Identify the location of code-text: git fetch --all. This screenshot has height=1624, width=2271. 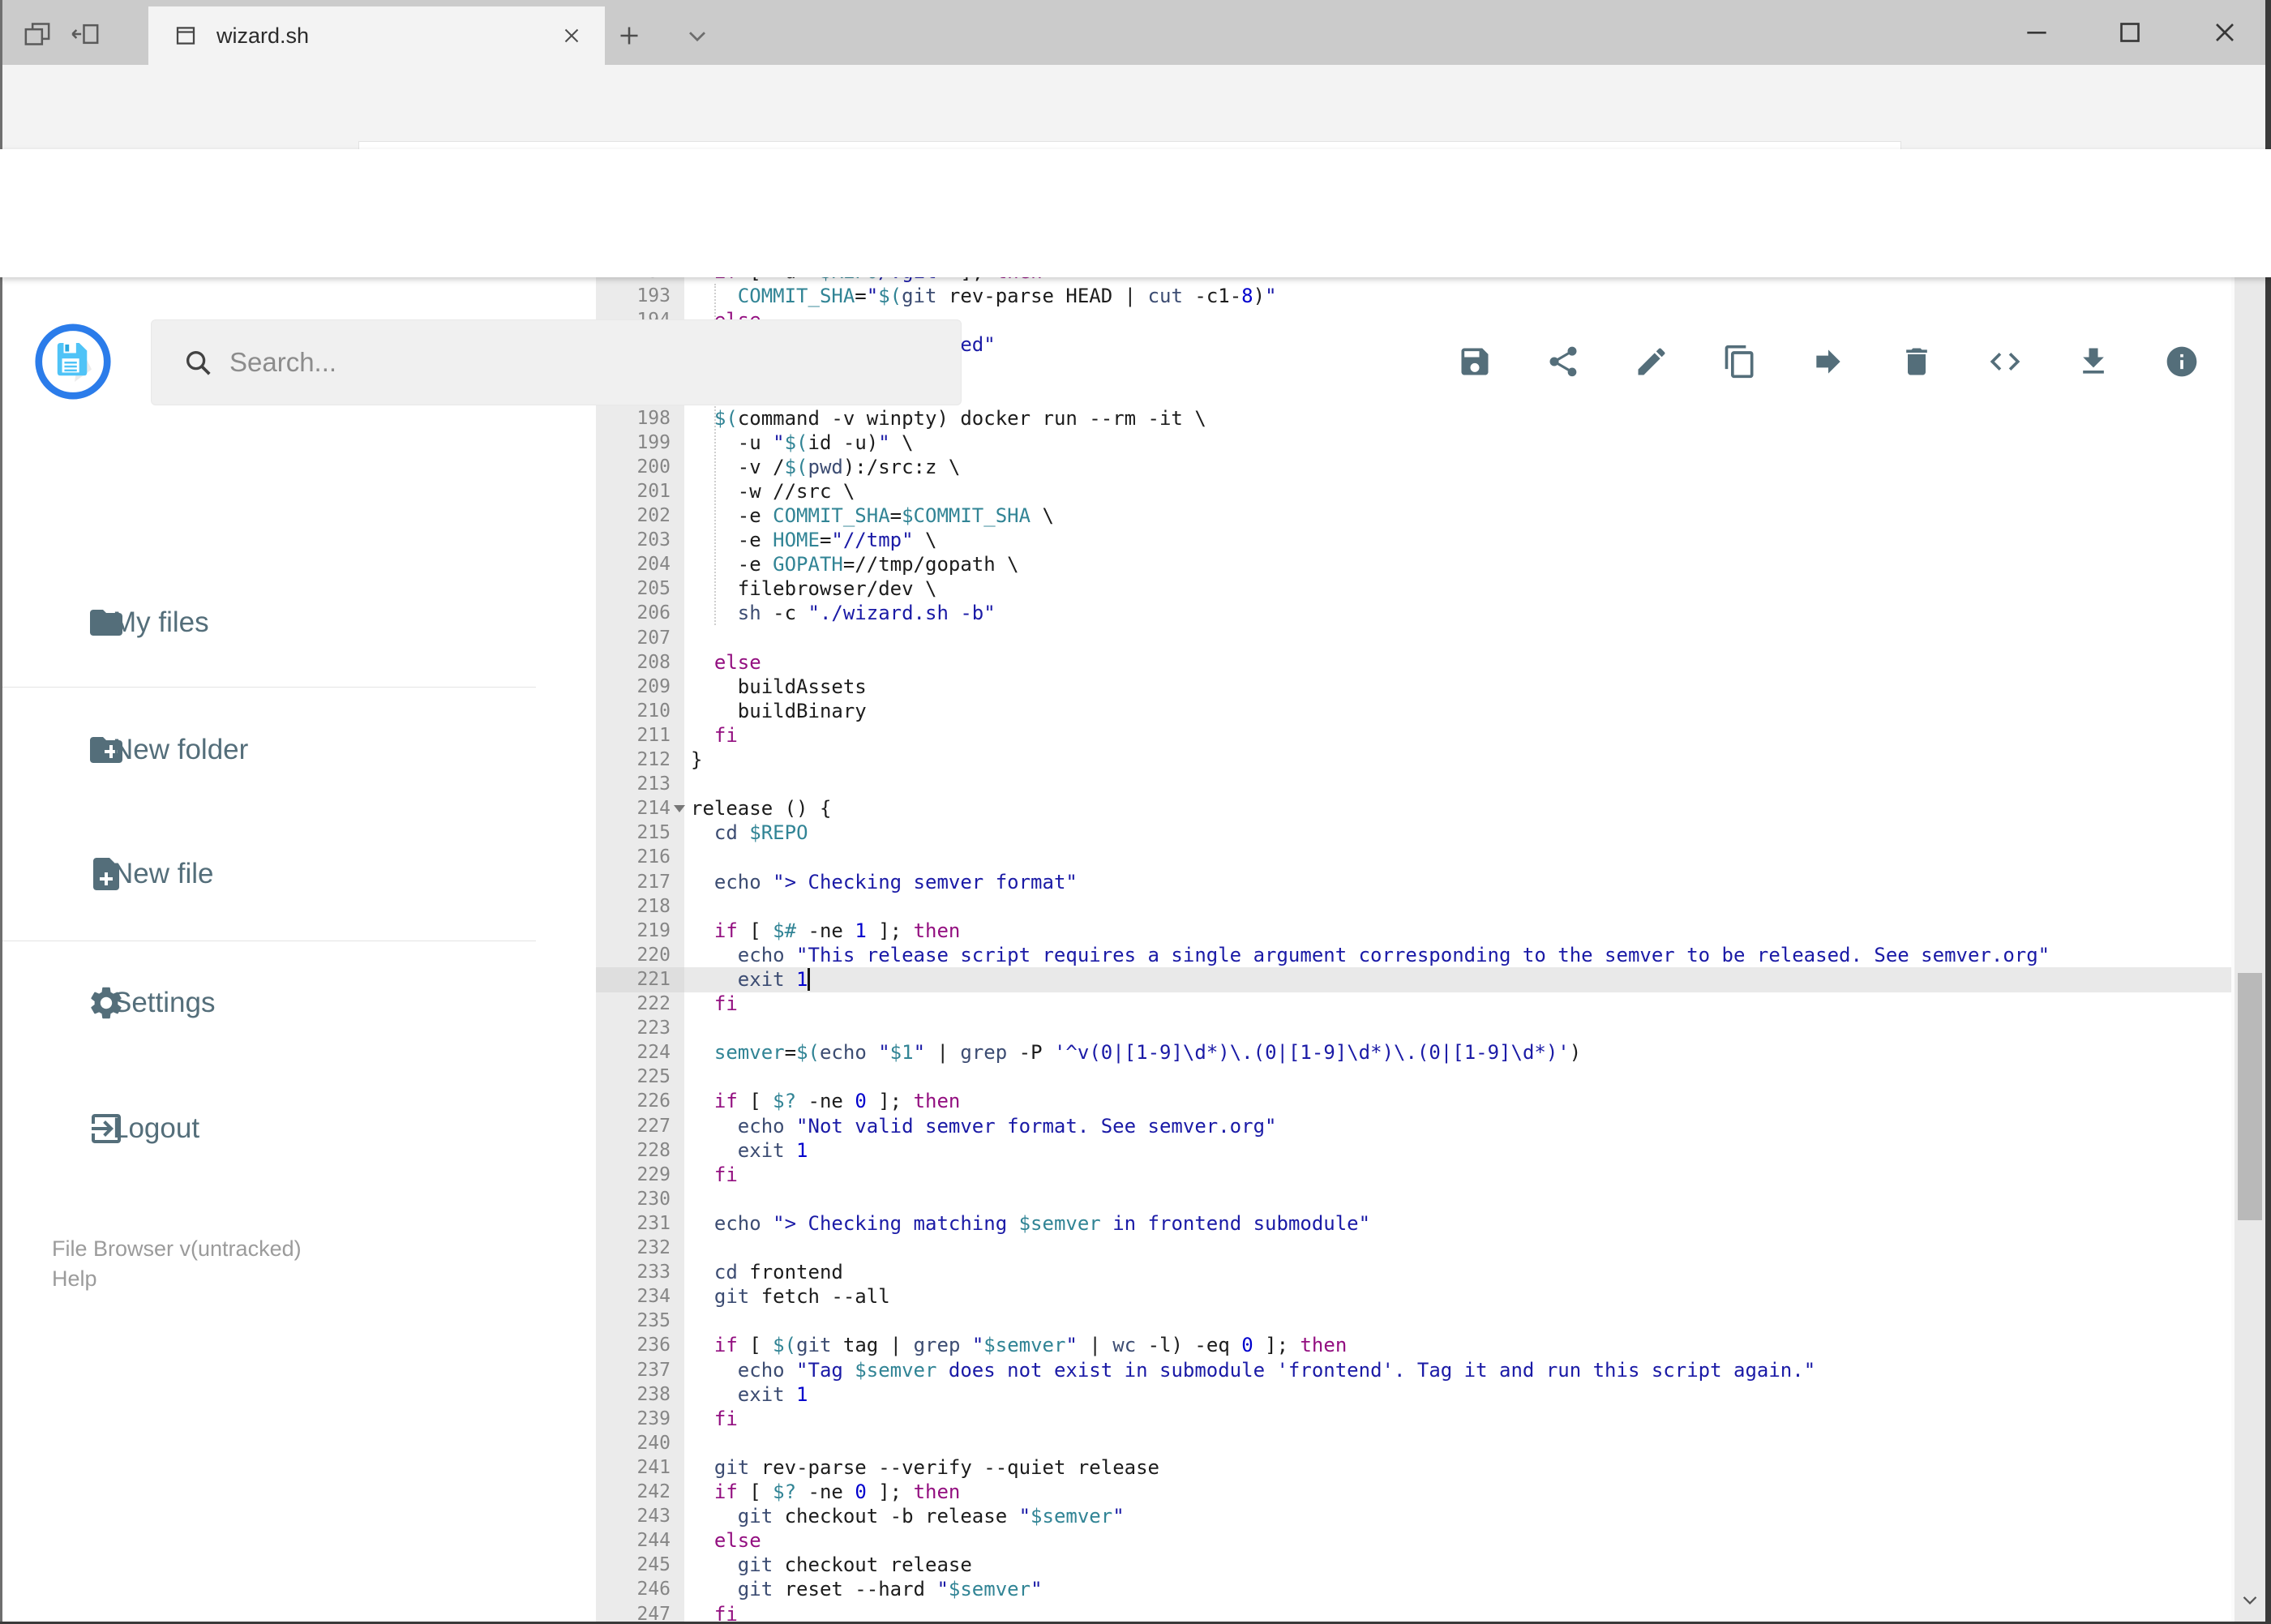
(1458, 1296).